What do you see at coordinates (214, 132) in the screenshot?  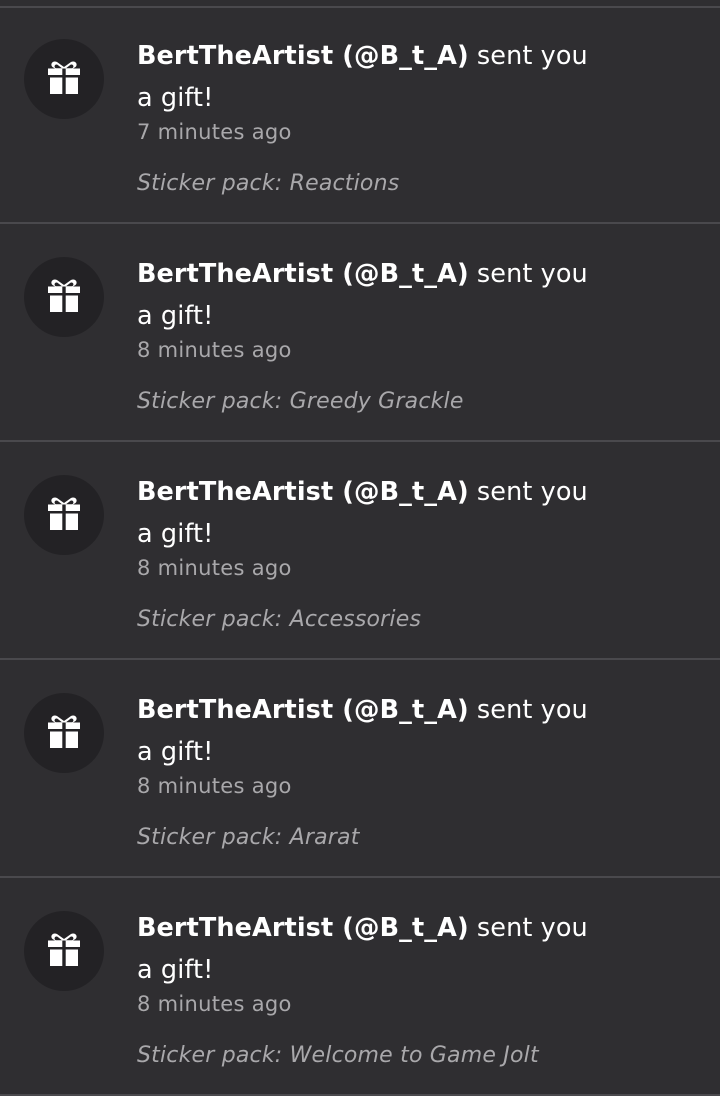 I see `timestamp: 7 minutes ago` at bounding box center [214, 132].